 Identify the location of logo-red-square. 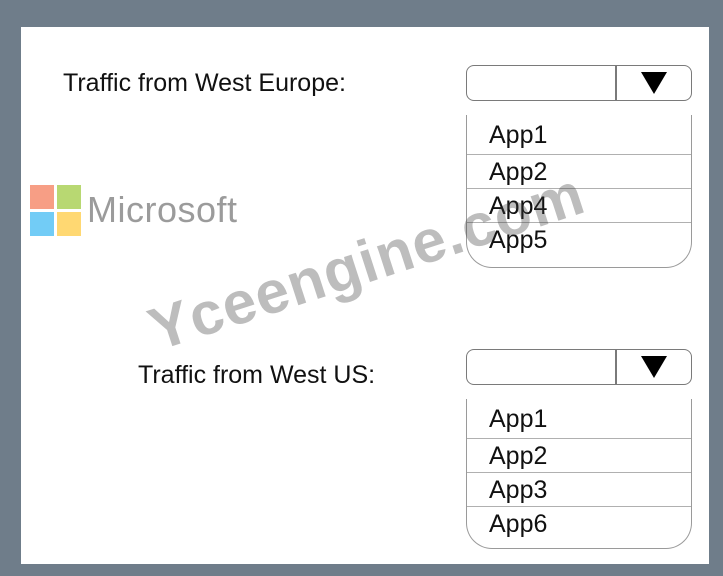
(42, 197).